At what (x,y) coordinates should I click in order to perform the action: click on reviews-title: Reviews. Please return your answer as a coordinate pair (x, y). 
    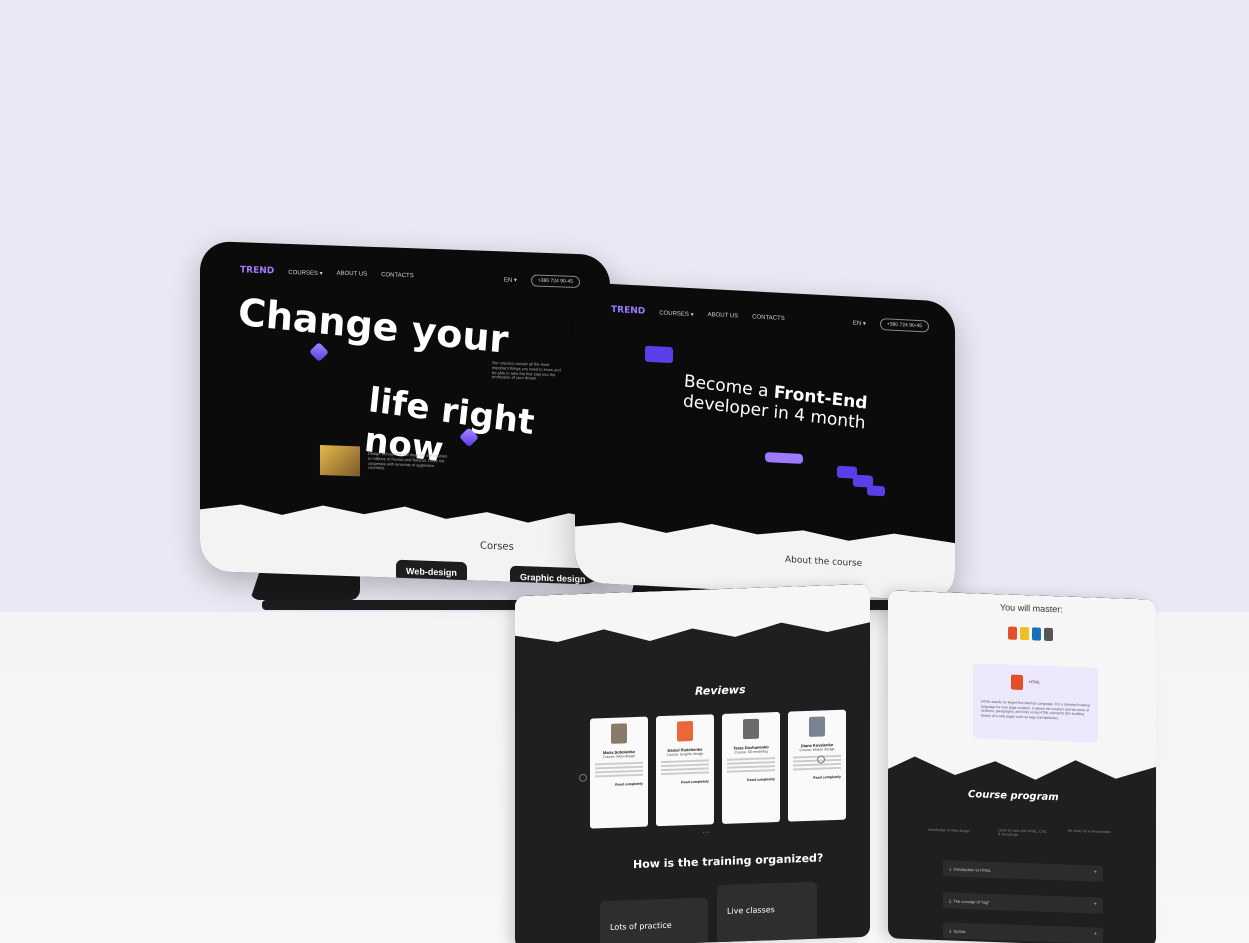
    Looking at the image, I should click on (720, 690).